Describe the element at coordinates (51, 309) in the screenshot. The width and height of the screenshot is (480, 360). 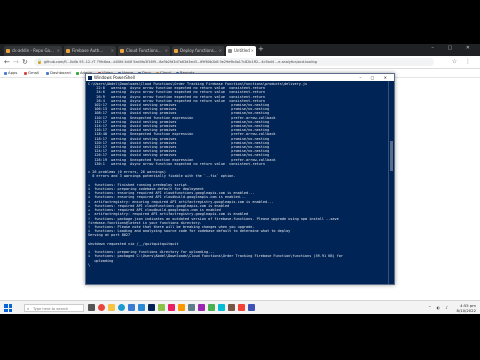
I see `search-placeholder: Type here to search` at that location.